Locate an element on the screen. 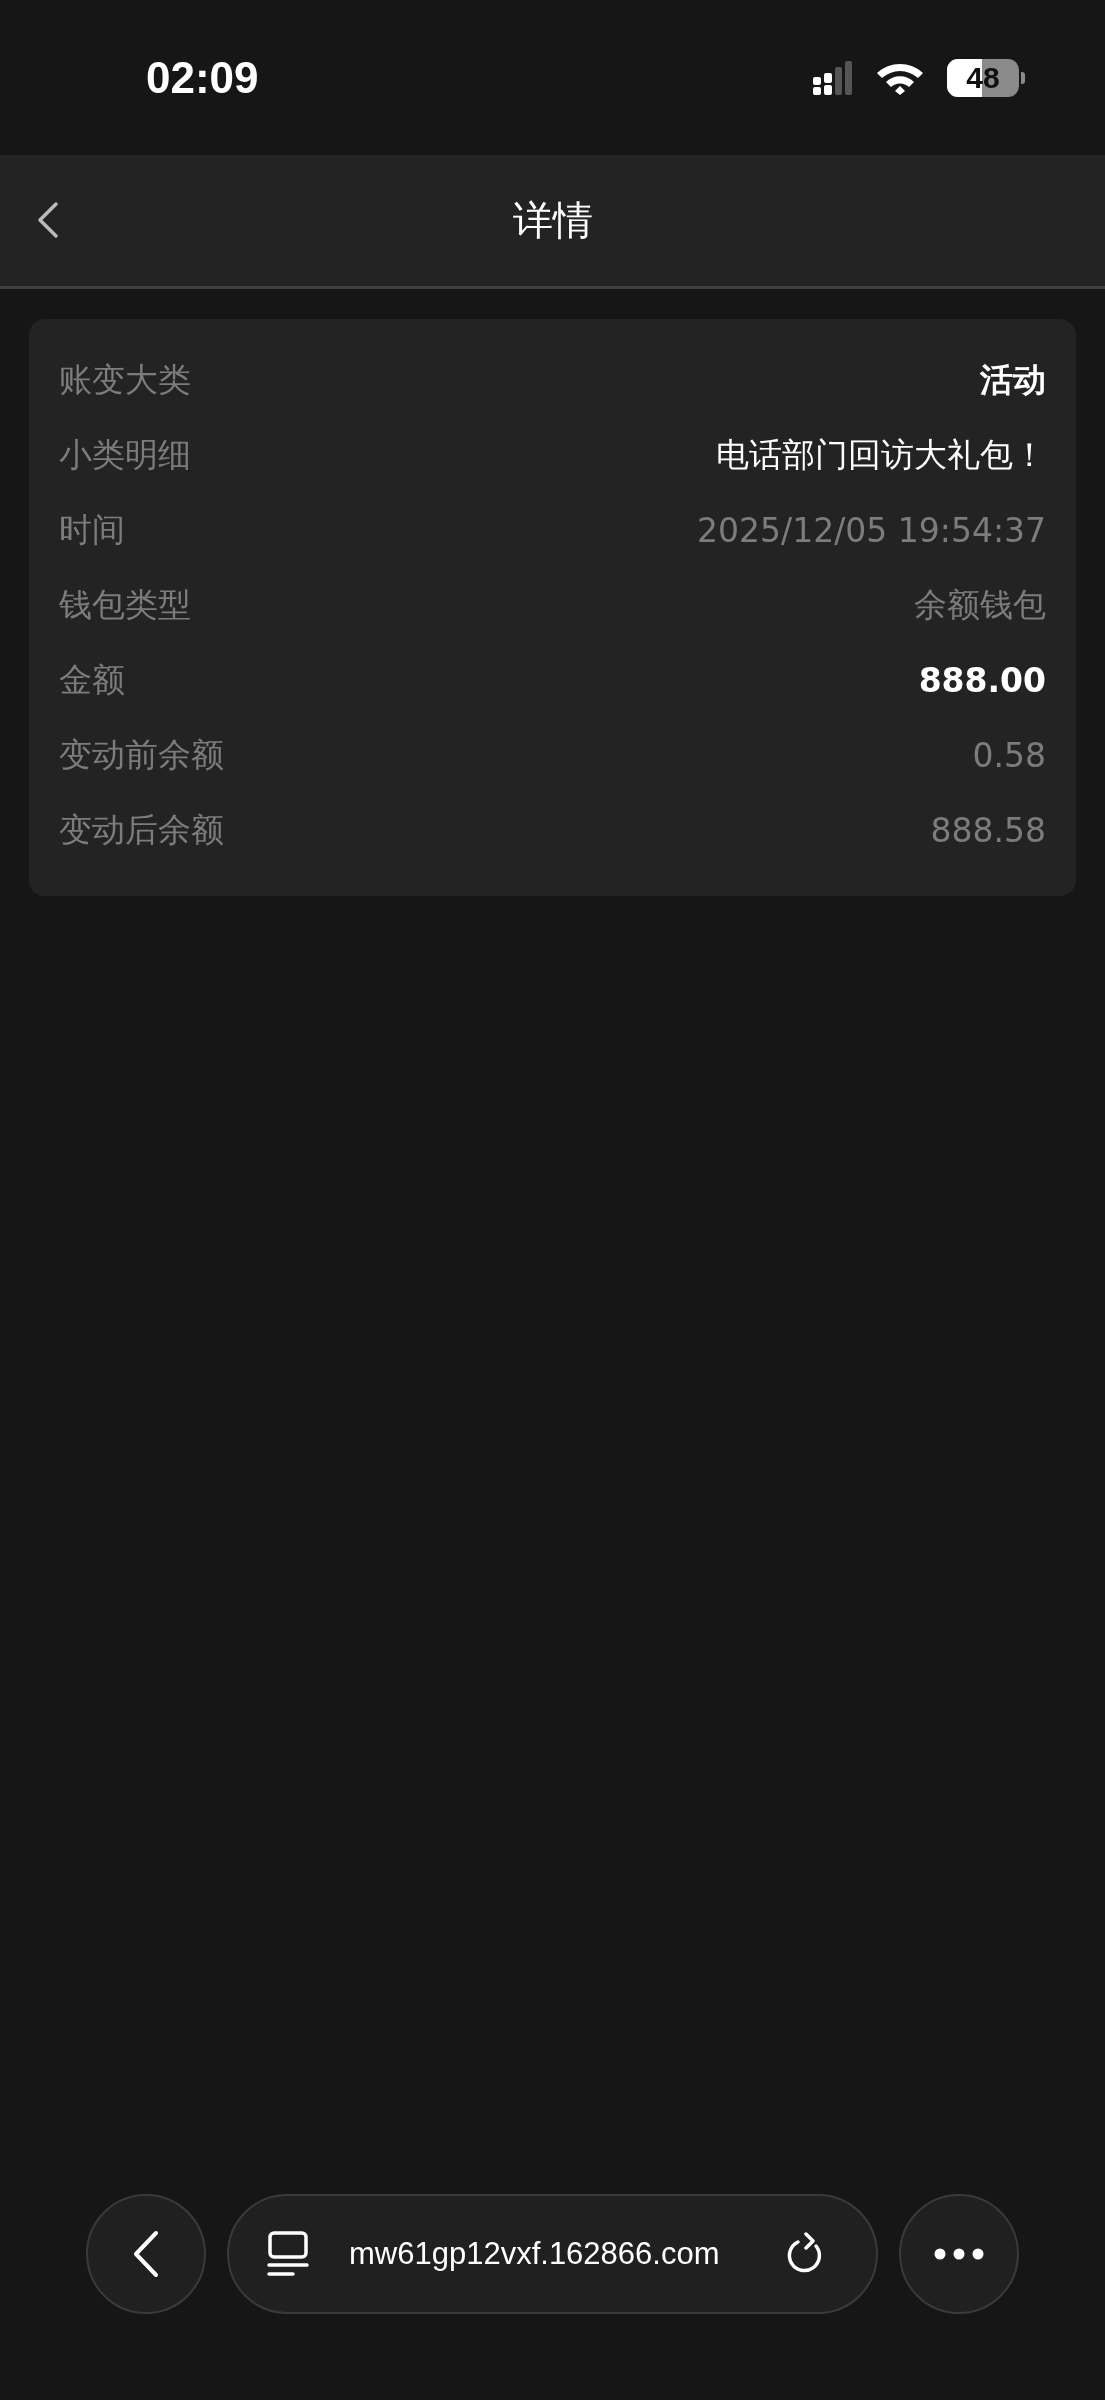  detail-label: 变动后余额 is located at coordinates (141, 830).